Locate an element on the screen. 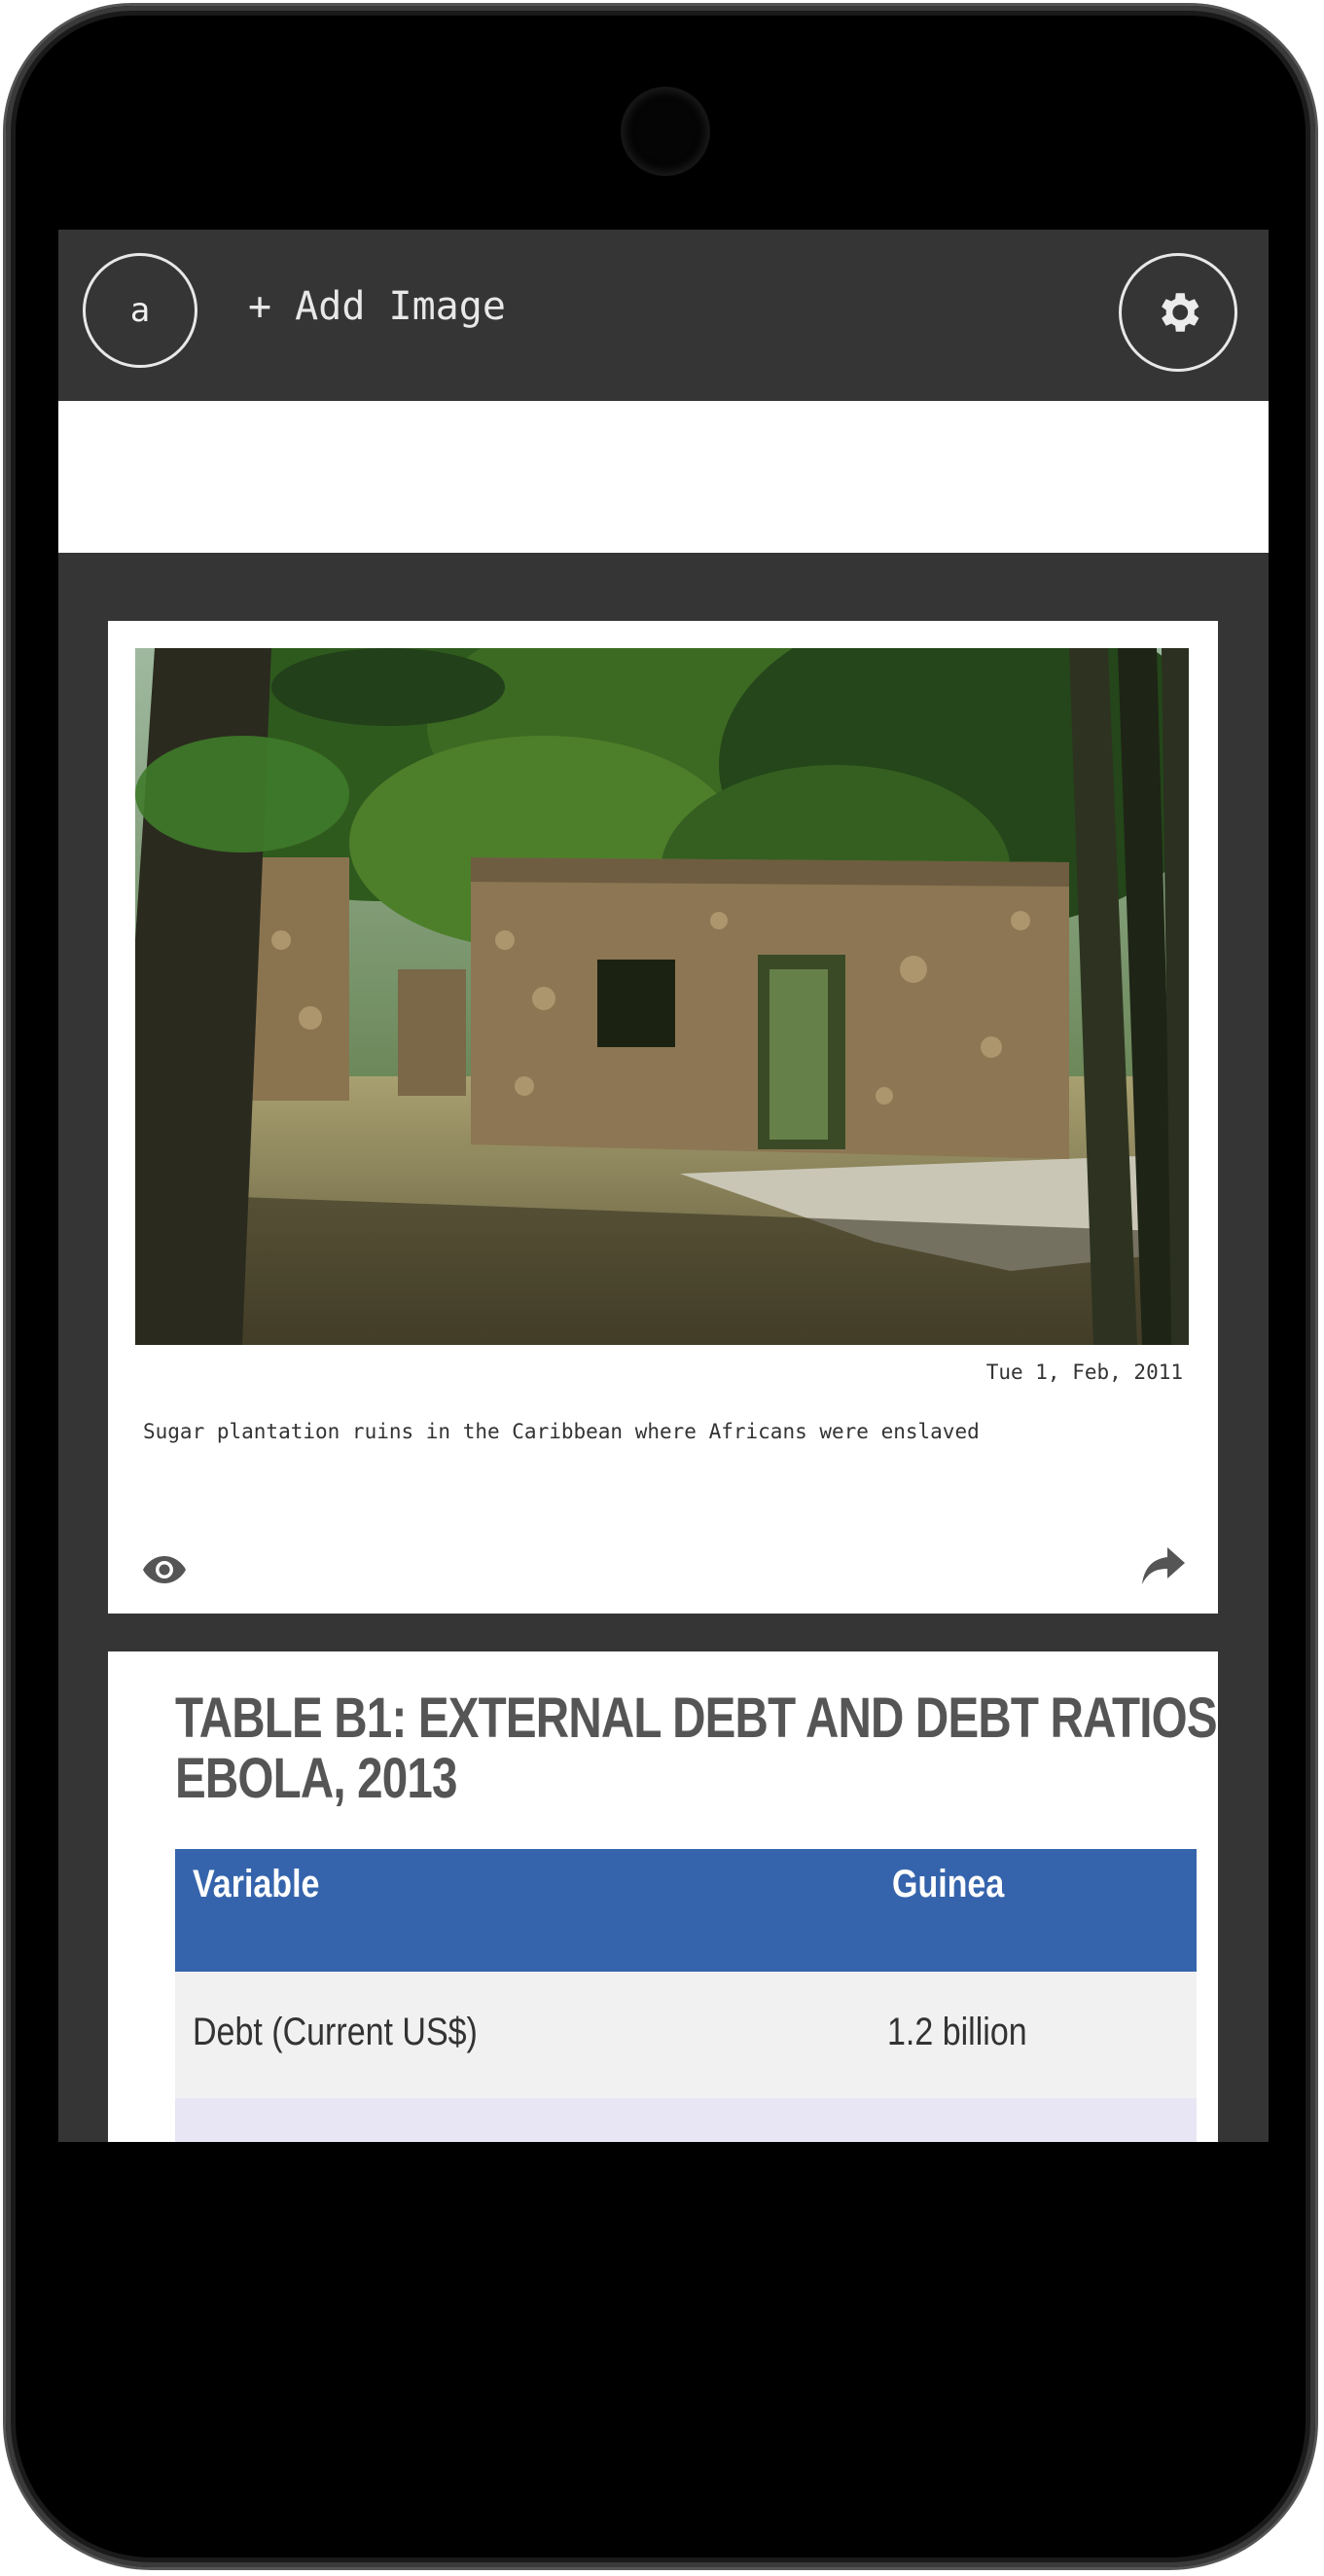  avatar-letter: a is located at coordinates (140, 310).